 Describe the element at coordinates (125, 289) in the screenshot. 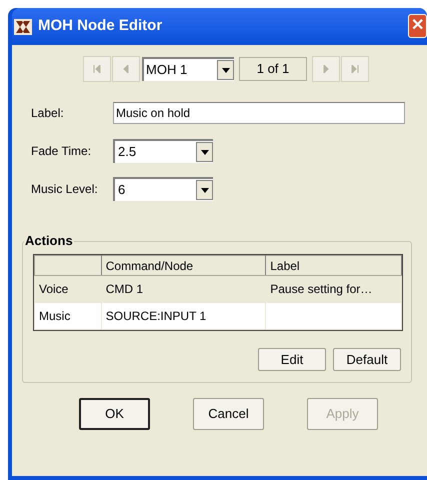

I see `table-cell: CMD 1` at that location.